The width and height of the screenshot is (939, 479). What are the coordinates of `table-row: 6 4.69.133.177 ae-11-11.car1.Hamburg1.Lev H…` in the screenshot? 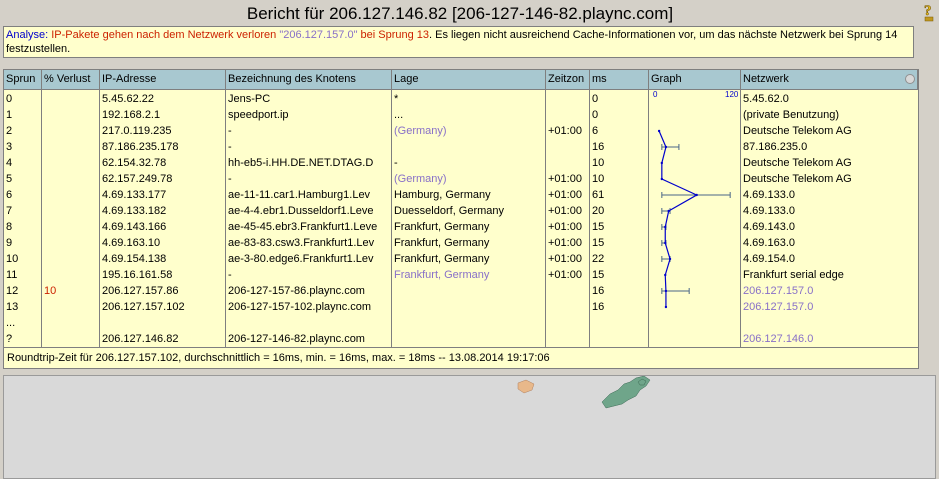 It's located at (461, 195).